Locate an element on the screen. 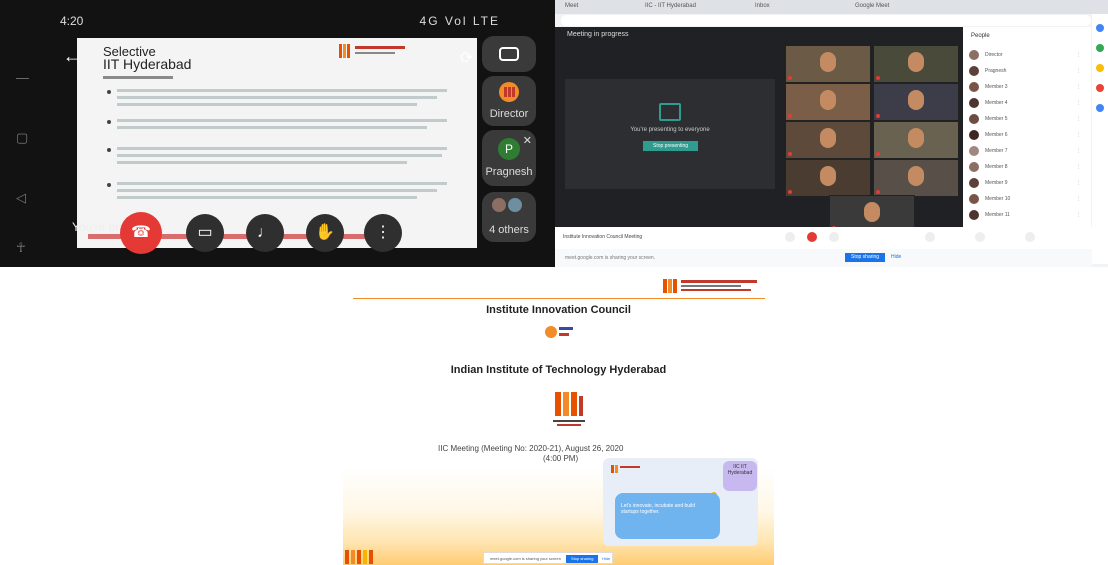 The height and width of the screenshot is (565, 1108). captions-button is located at coordinates (930, 237).